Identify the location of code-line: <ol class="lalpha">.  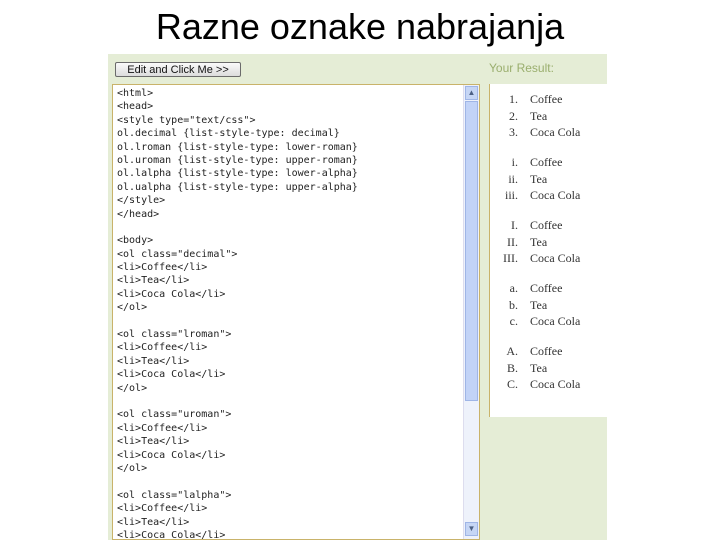
(174, 495).